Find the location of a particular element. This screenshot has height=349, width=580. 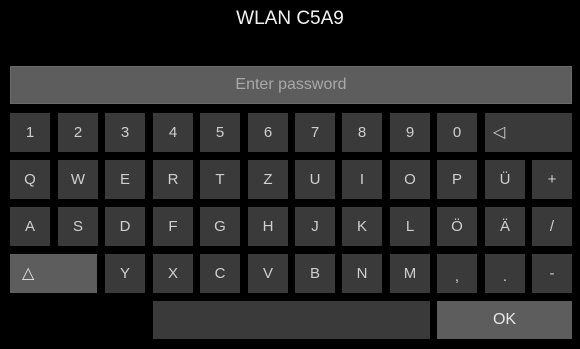

backspace-key: ◁ is located at coordinates (528, 132).